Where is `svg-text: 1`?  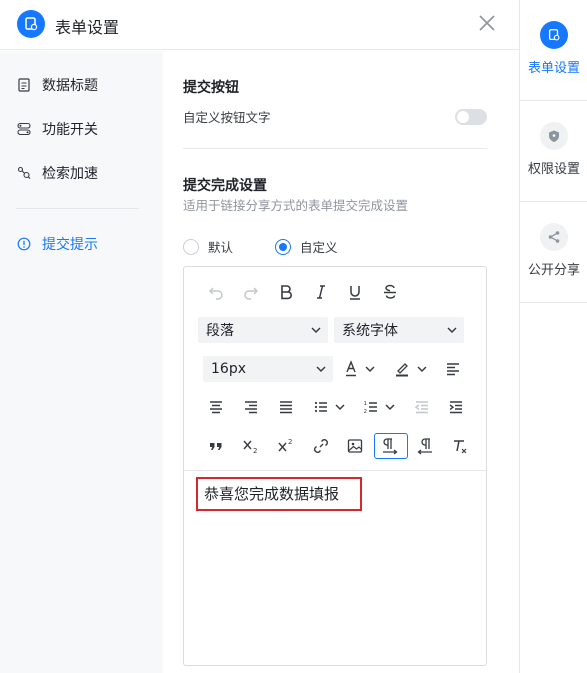
svg-text: 1 is located at coordinates (366, 404).